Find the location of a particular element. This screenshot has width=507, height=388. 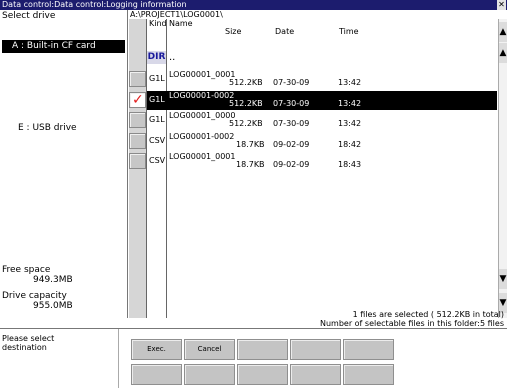

check-mark-icon: ✓ is located at coordinates (138, 100).